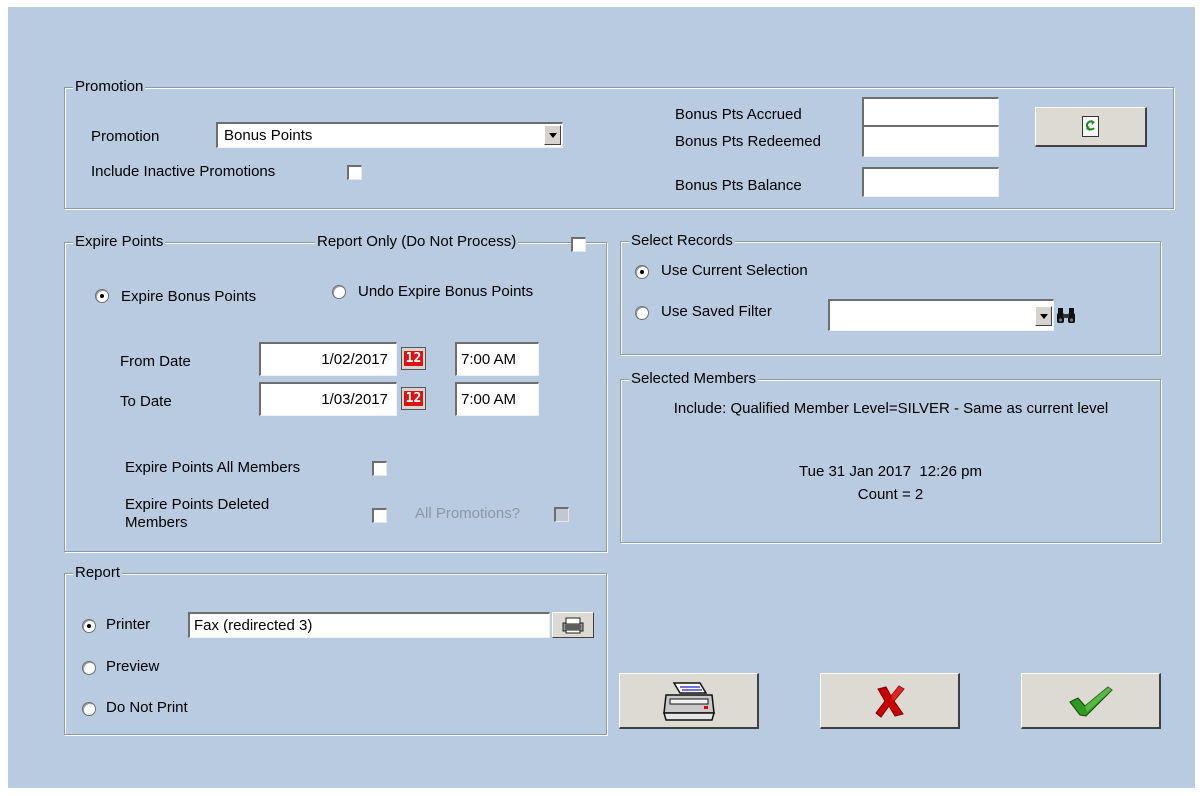  I want to click on report-only-checkbox, so click(578, 244).